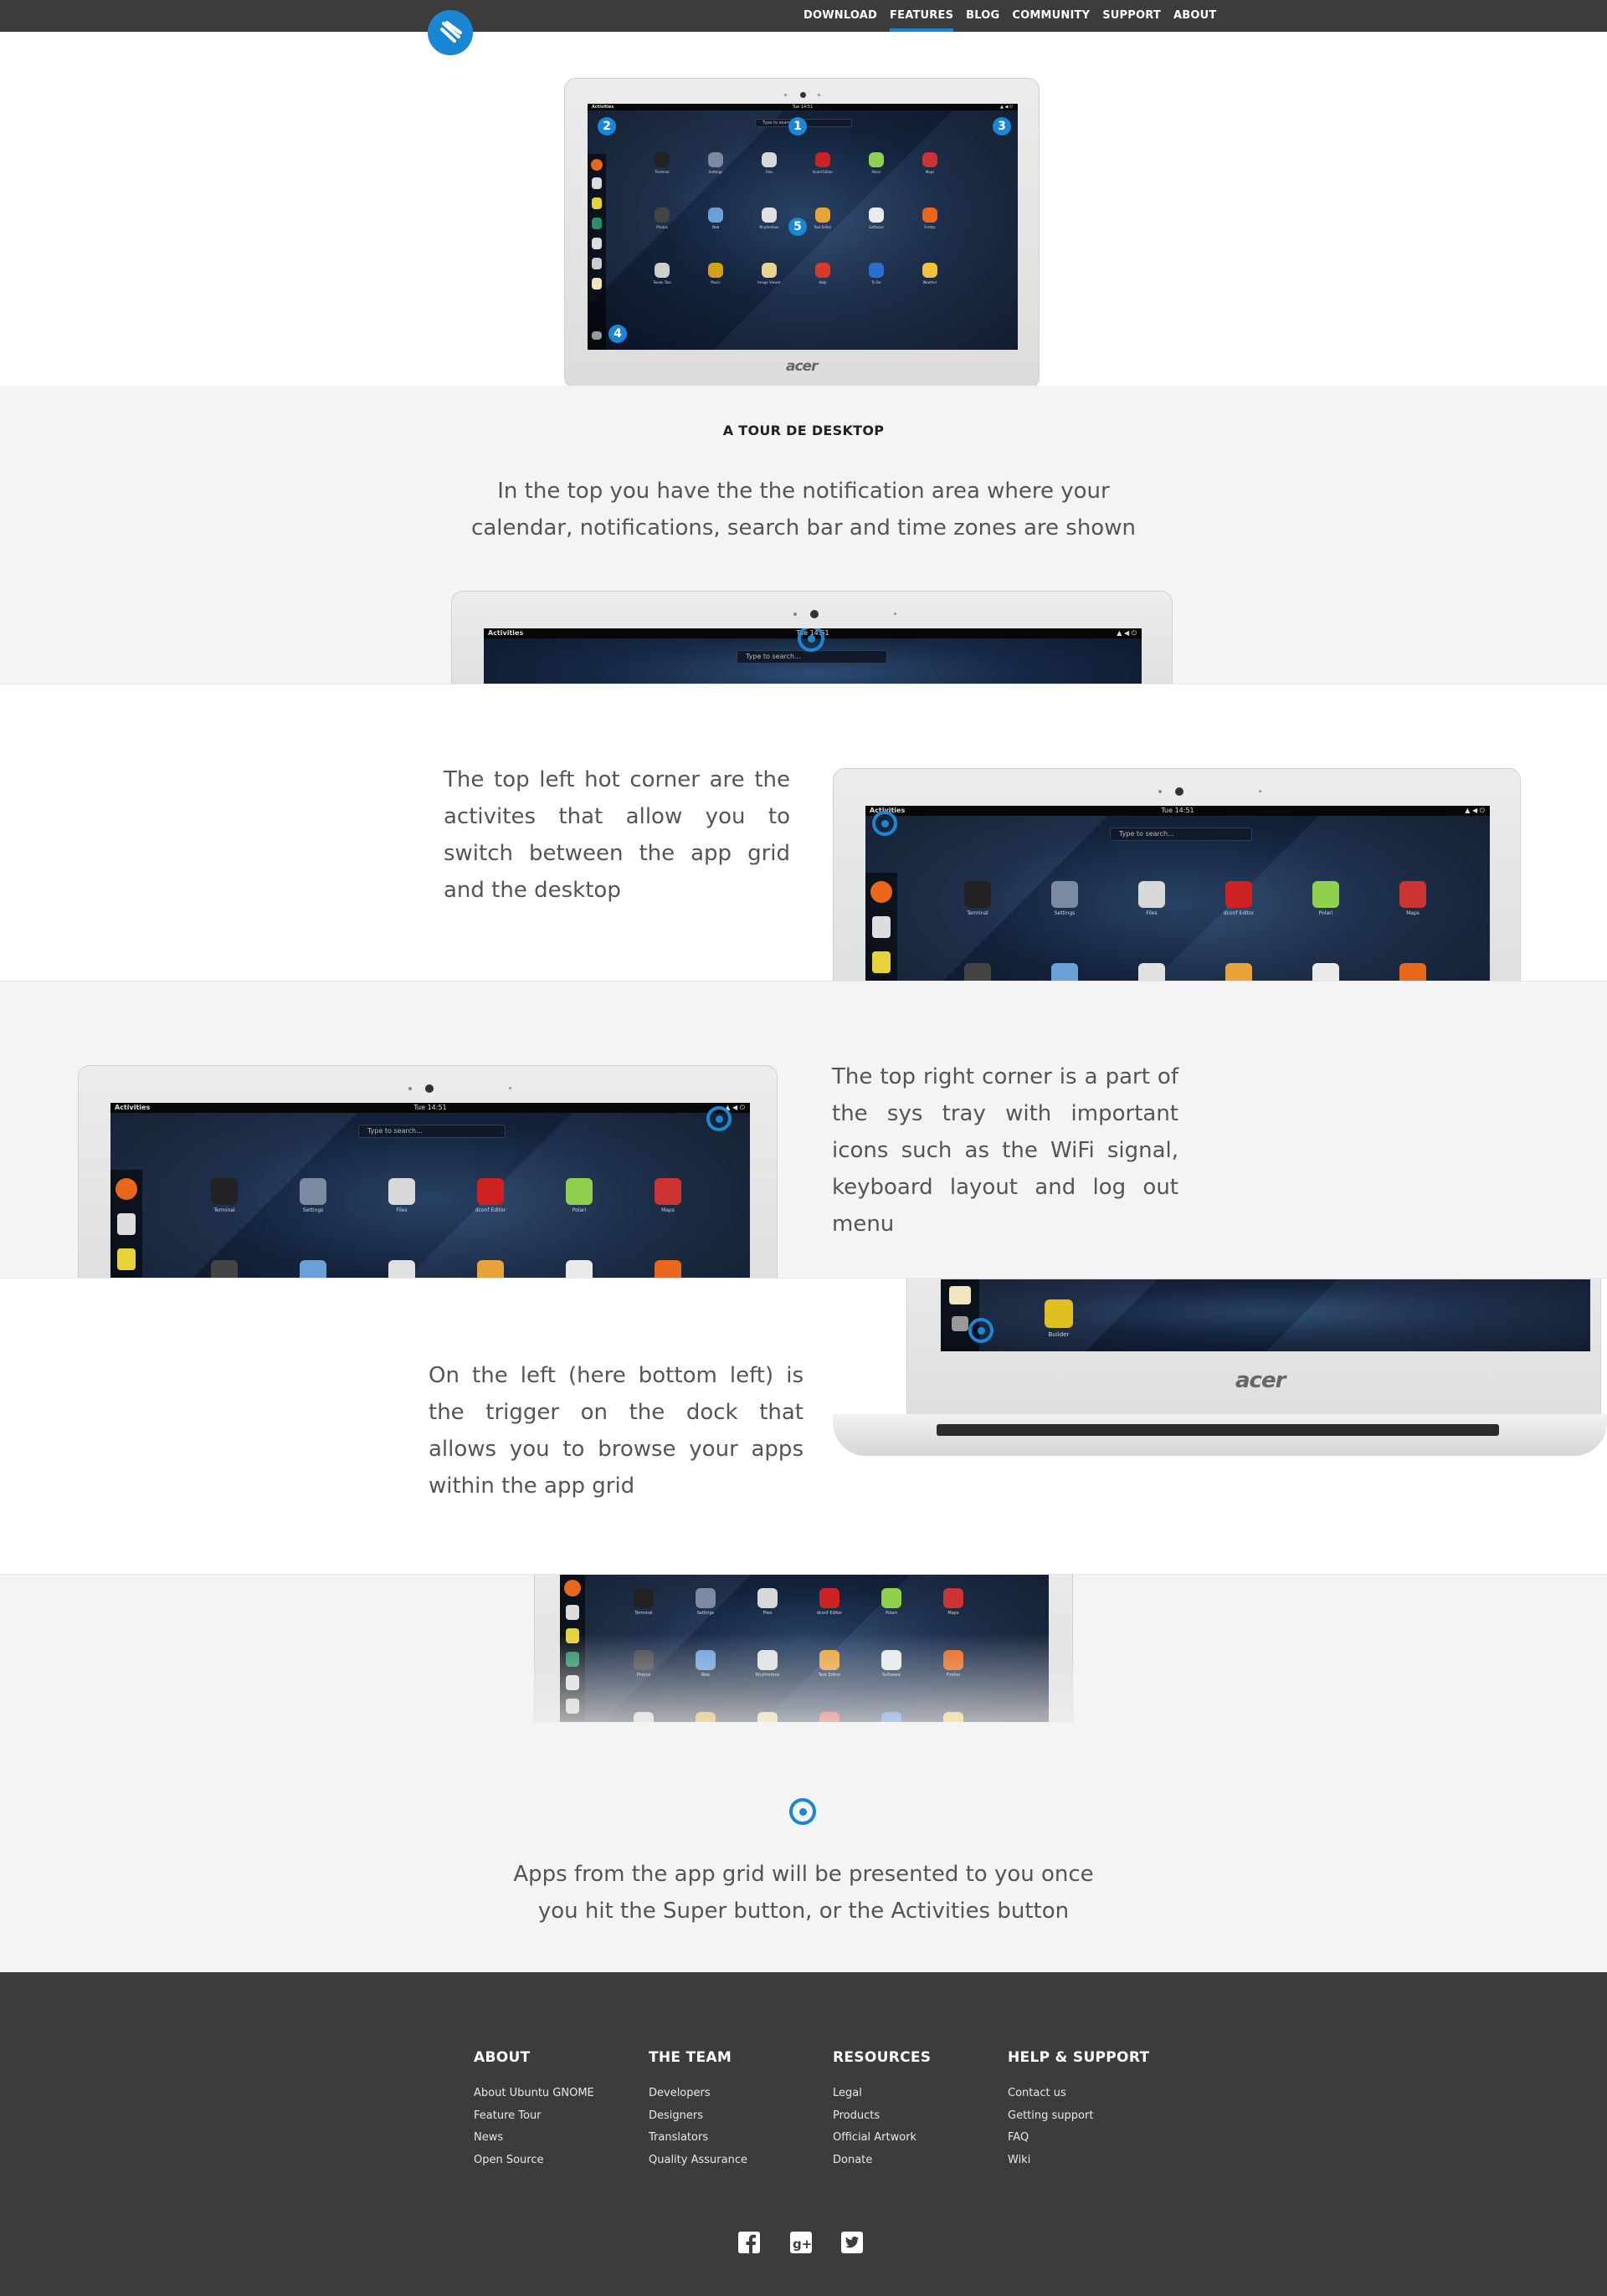  What do you see at coordinates (797, 227) in the screenshot?
I see `badge-5: 5` at bounding box center [797, 227].